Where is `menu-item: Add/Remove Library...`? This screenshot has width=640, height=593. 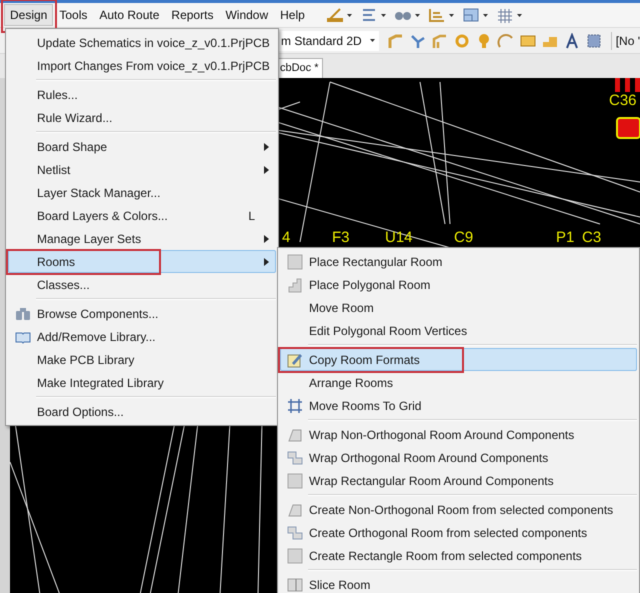
menu-item: Add/Remove Library... is located at coordinates (142, 336).